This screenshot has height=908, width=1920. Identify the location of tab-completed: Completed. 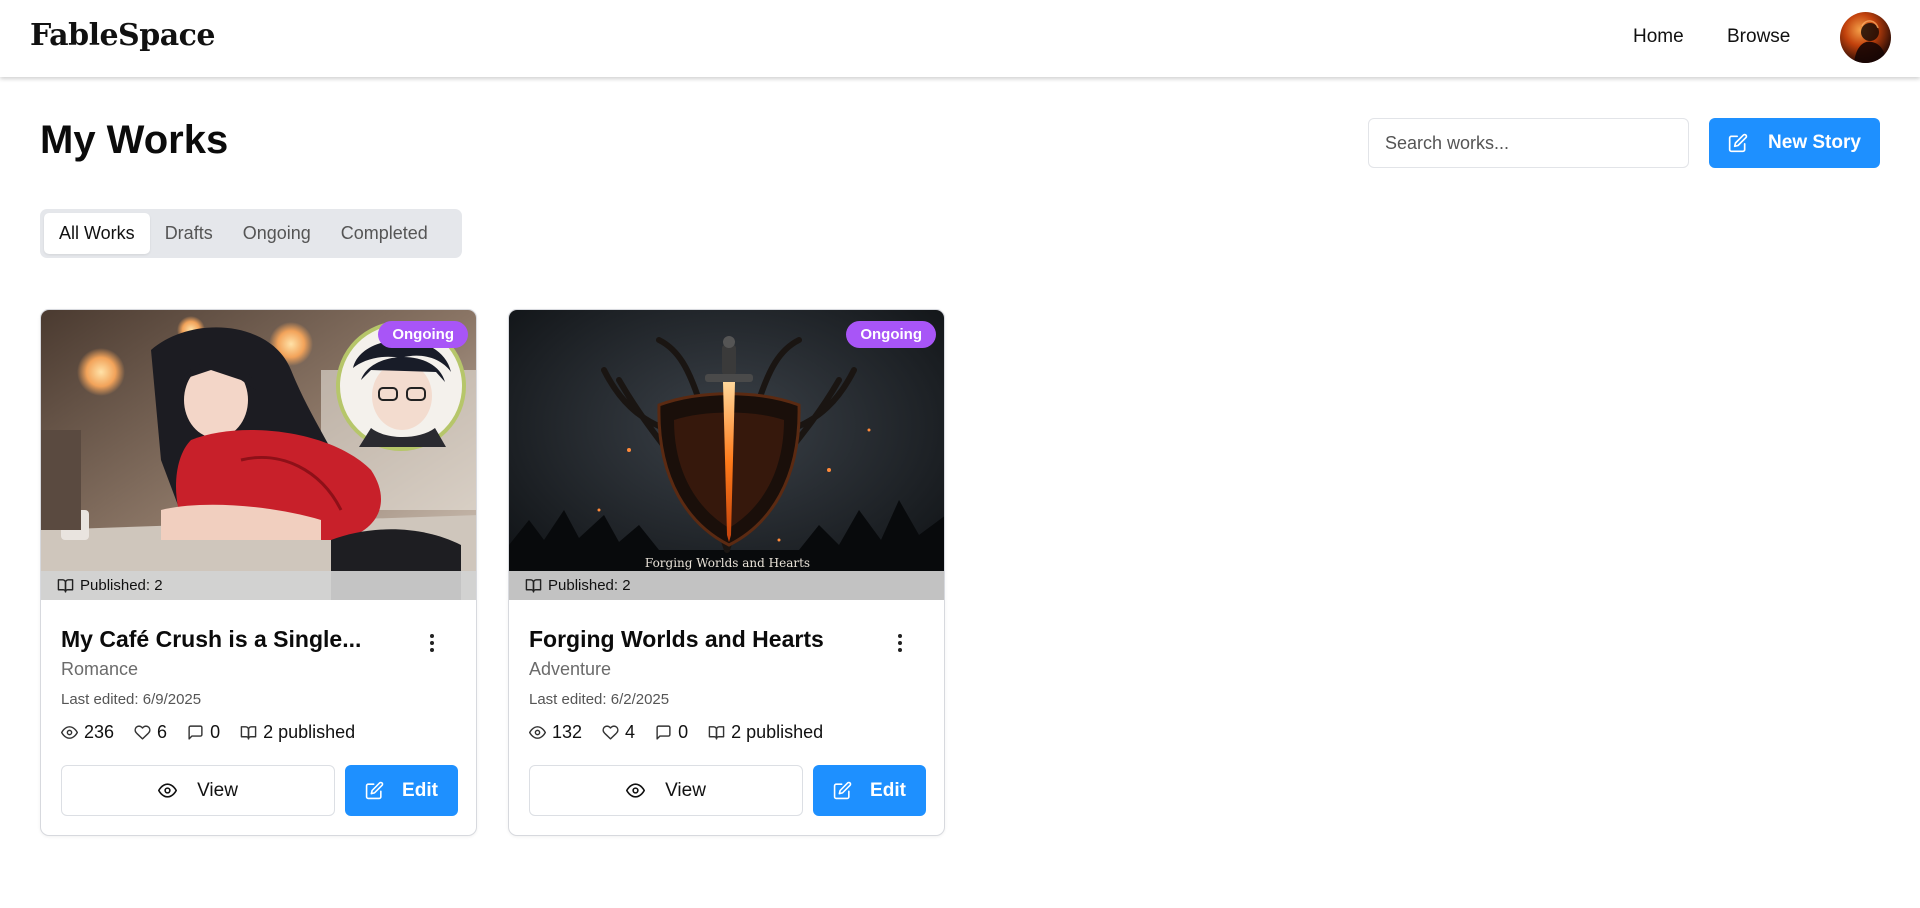
(384, 233).